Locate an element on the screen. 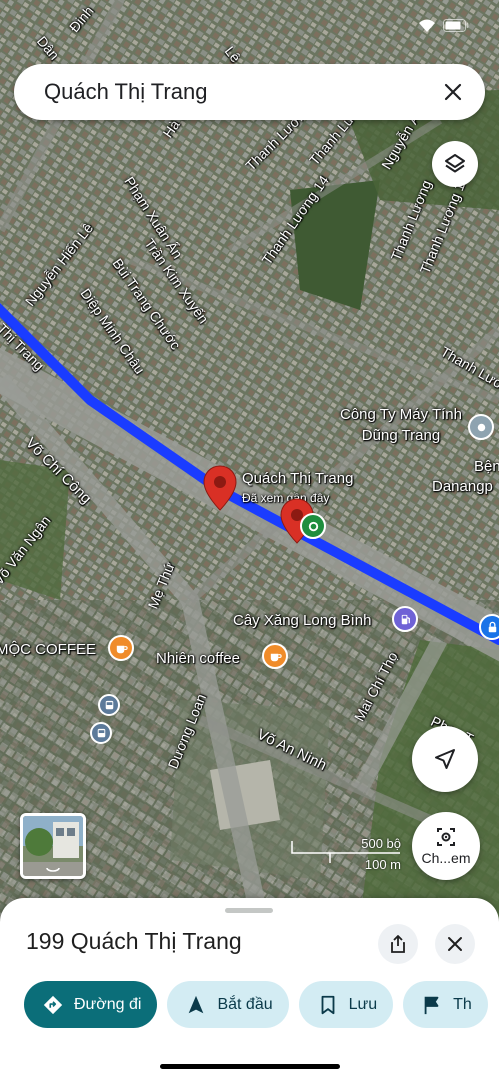 The image size is (499, 1080). layers-button is located at coordinates (455, 164).